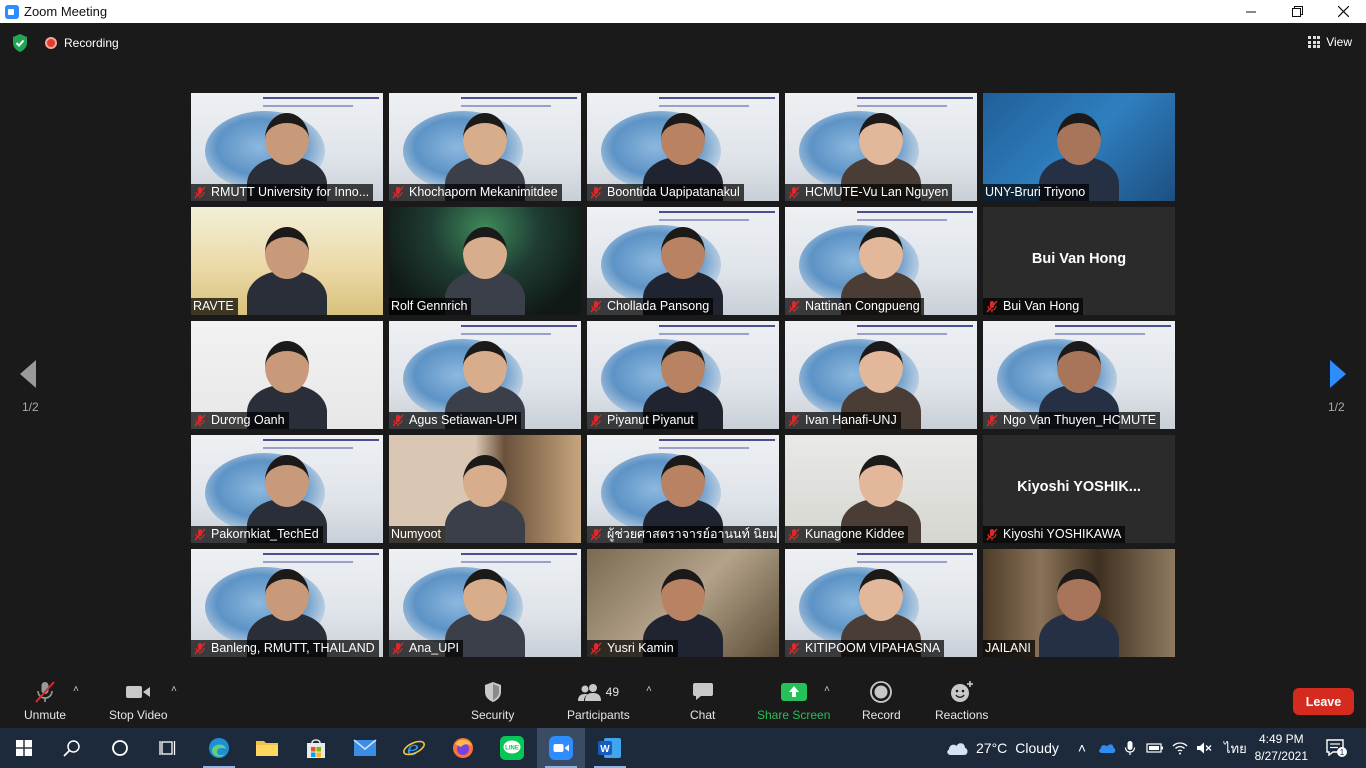  I want to click on participant-video-tile: Dương Oanh, so click(287, 375).